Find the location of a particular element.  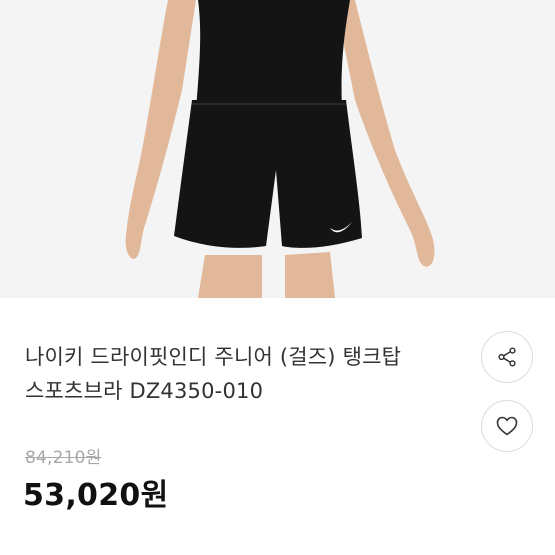

original-price: 84,210원 is located at coordinates (63, 458).